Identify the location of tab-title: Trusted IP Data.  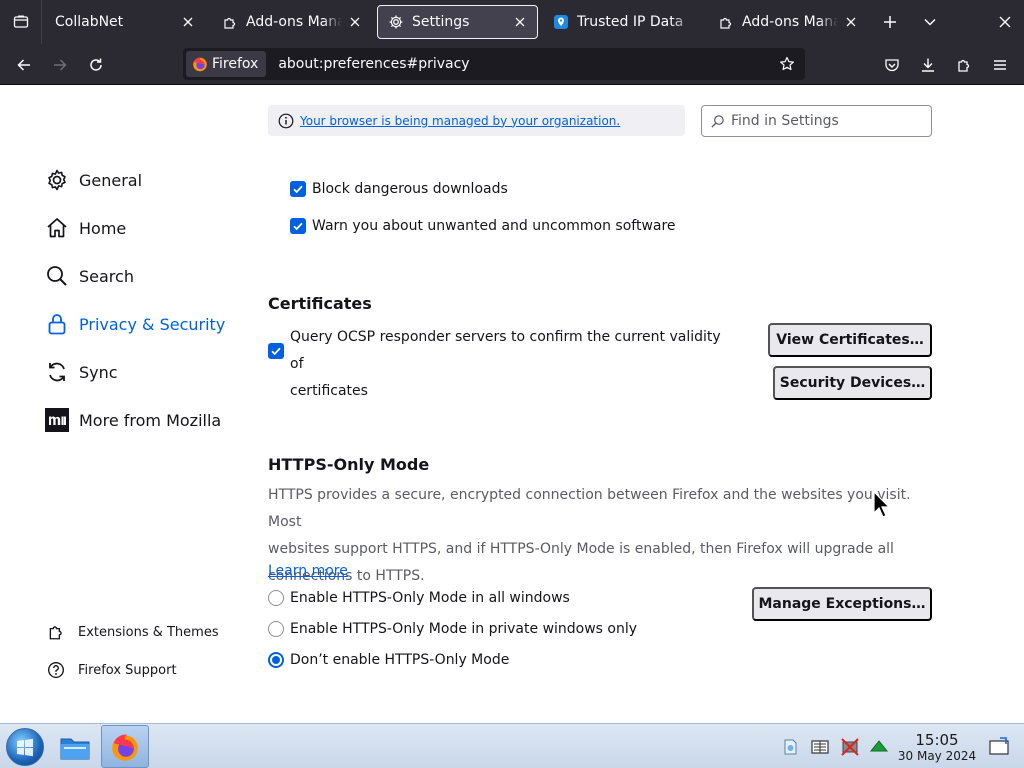
(630, 22).